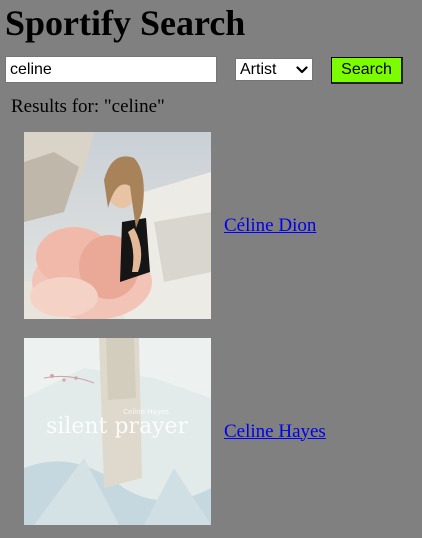 The height and width of the screenshot is (538, 422). I want to click on search-type-select: Artist, so click(274, 69).